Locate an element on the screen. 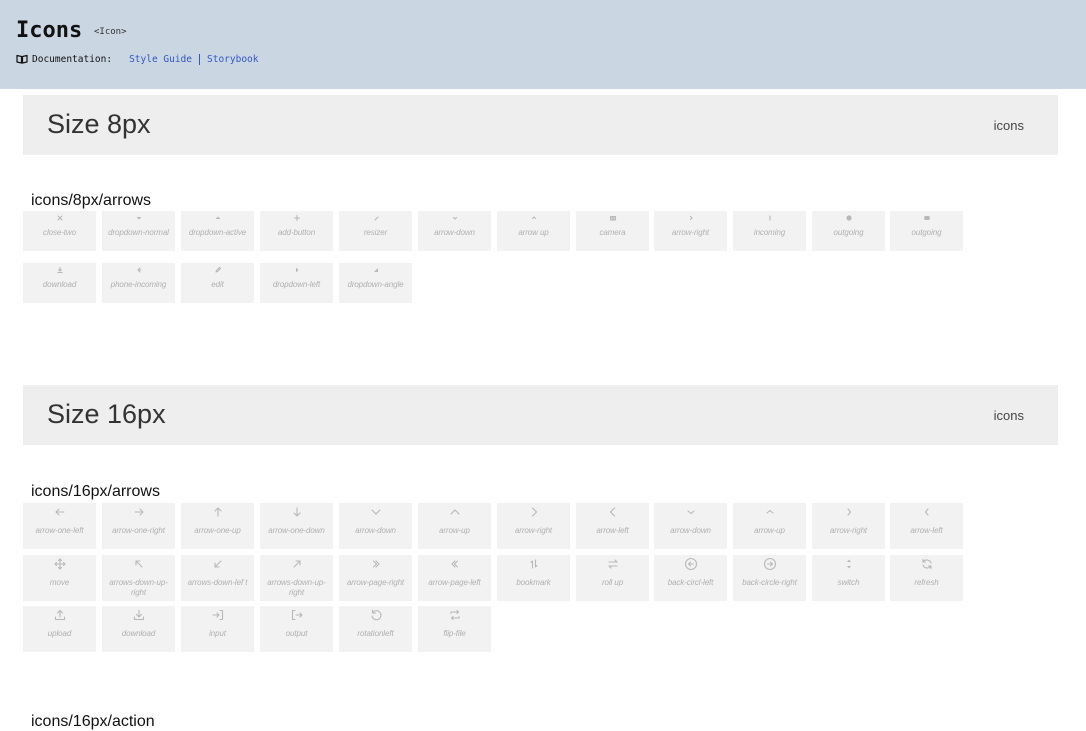  icon-tile-arrow-up-small: arrow-up is located at coordinates (769, 526).